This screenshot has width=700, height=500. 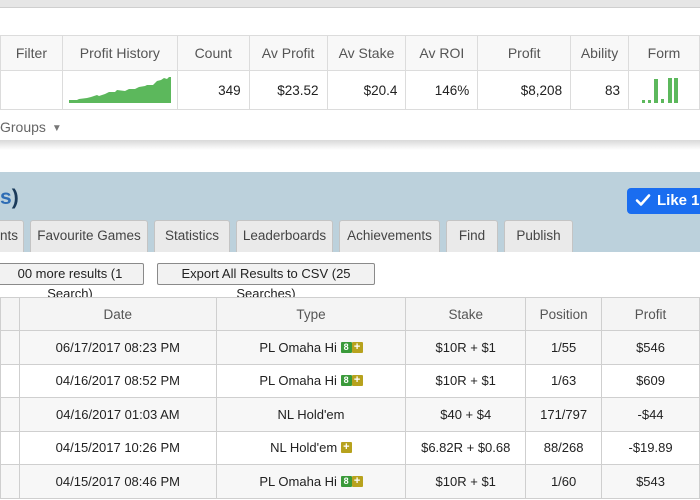 I want to click on tab-results: nts, so click(x=12, y=236).